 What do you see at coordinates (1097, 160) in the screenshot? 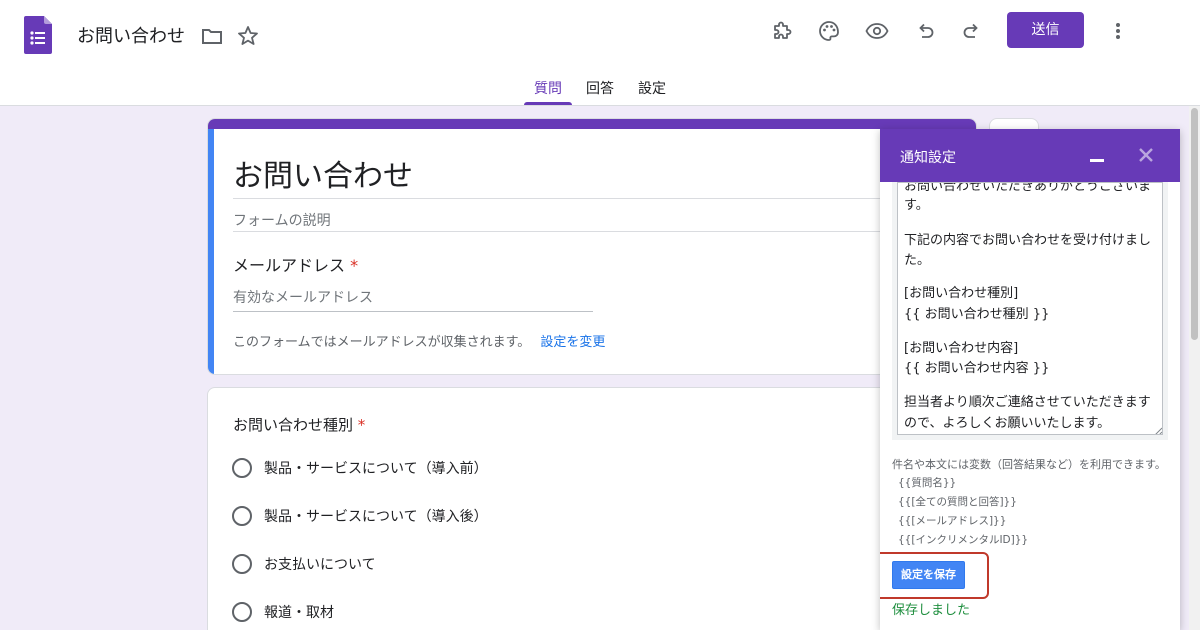
I see `minimize-icon` at bounding box center [1097, 160].